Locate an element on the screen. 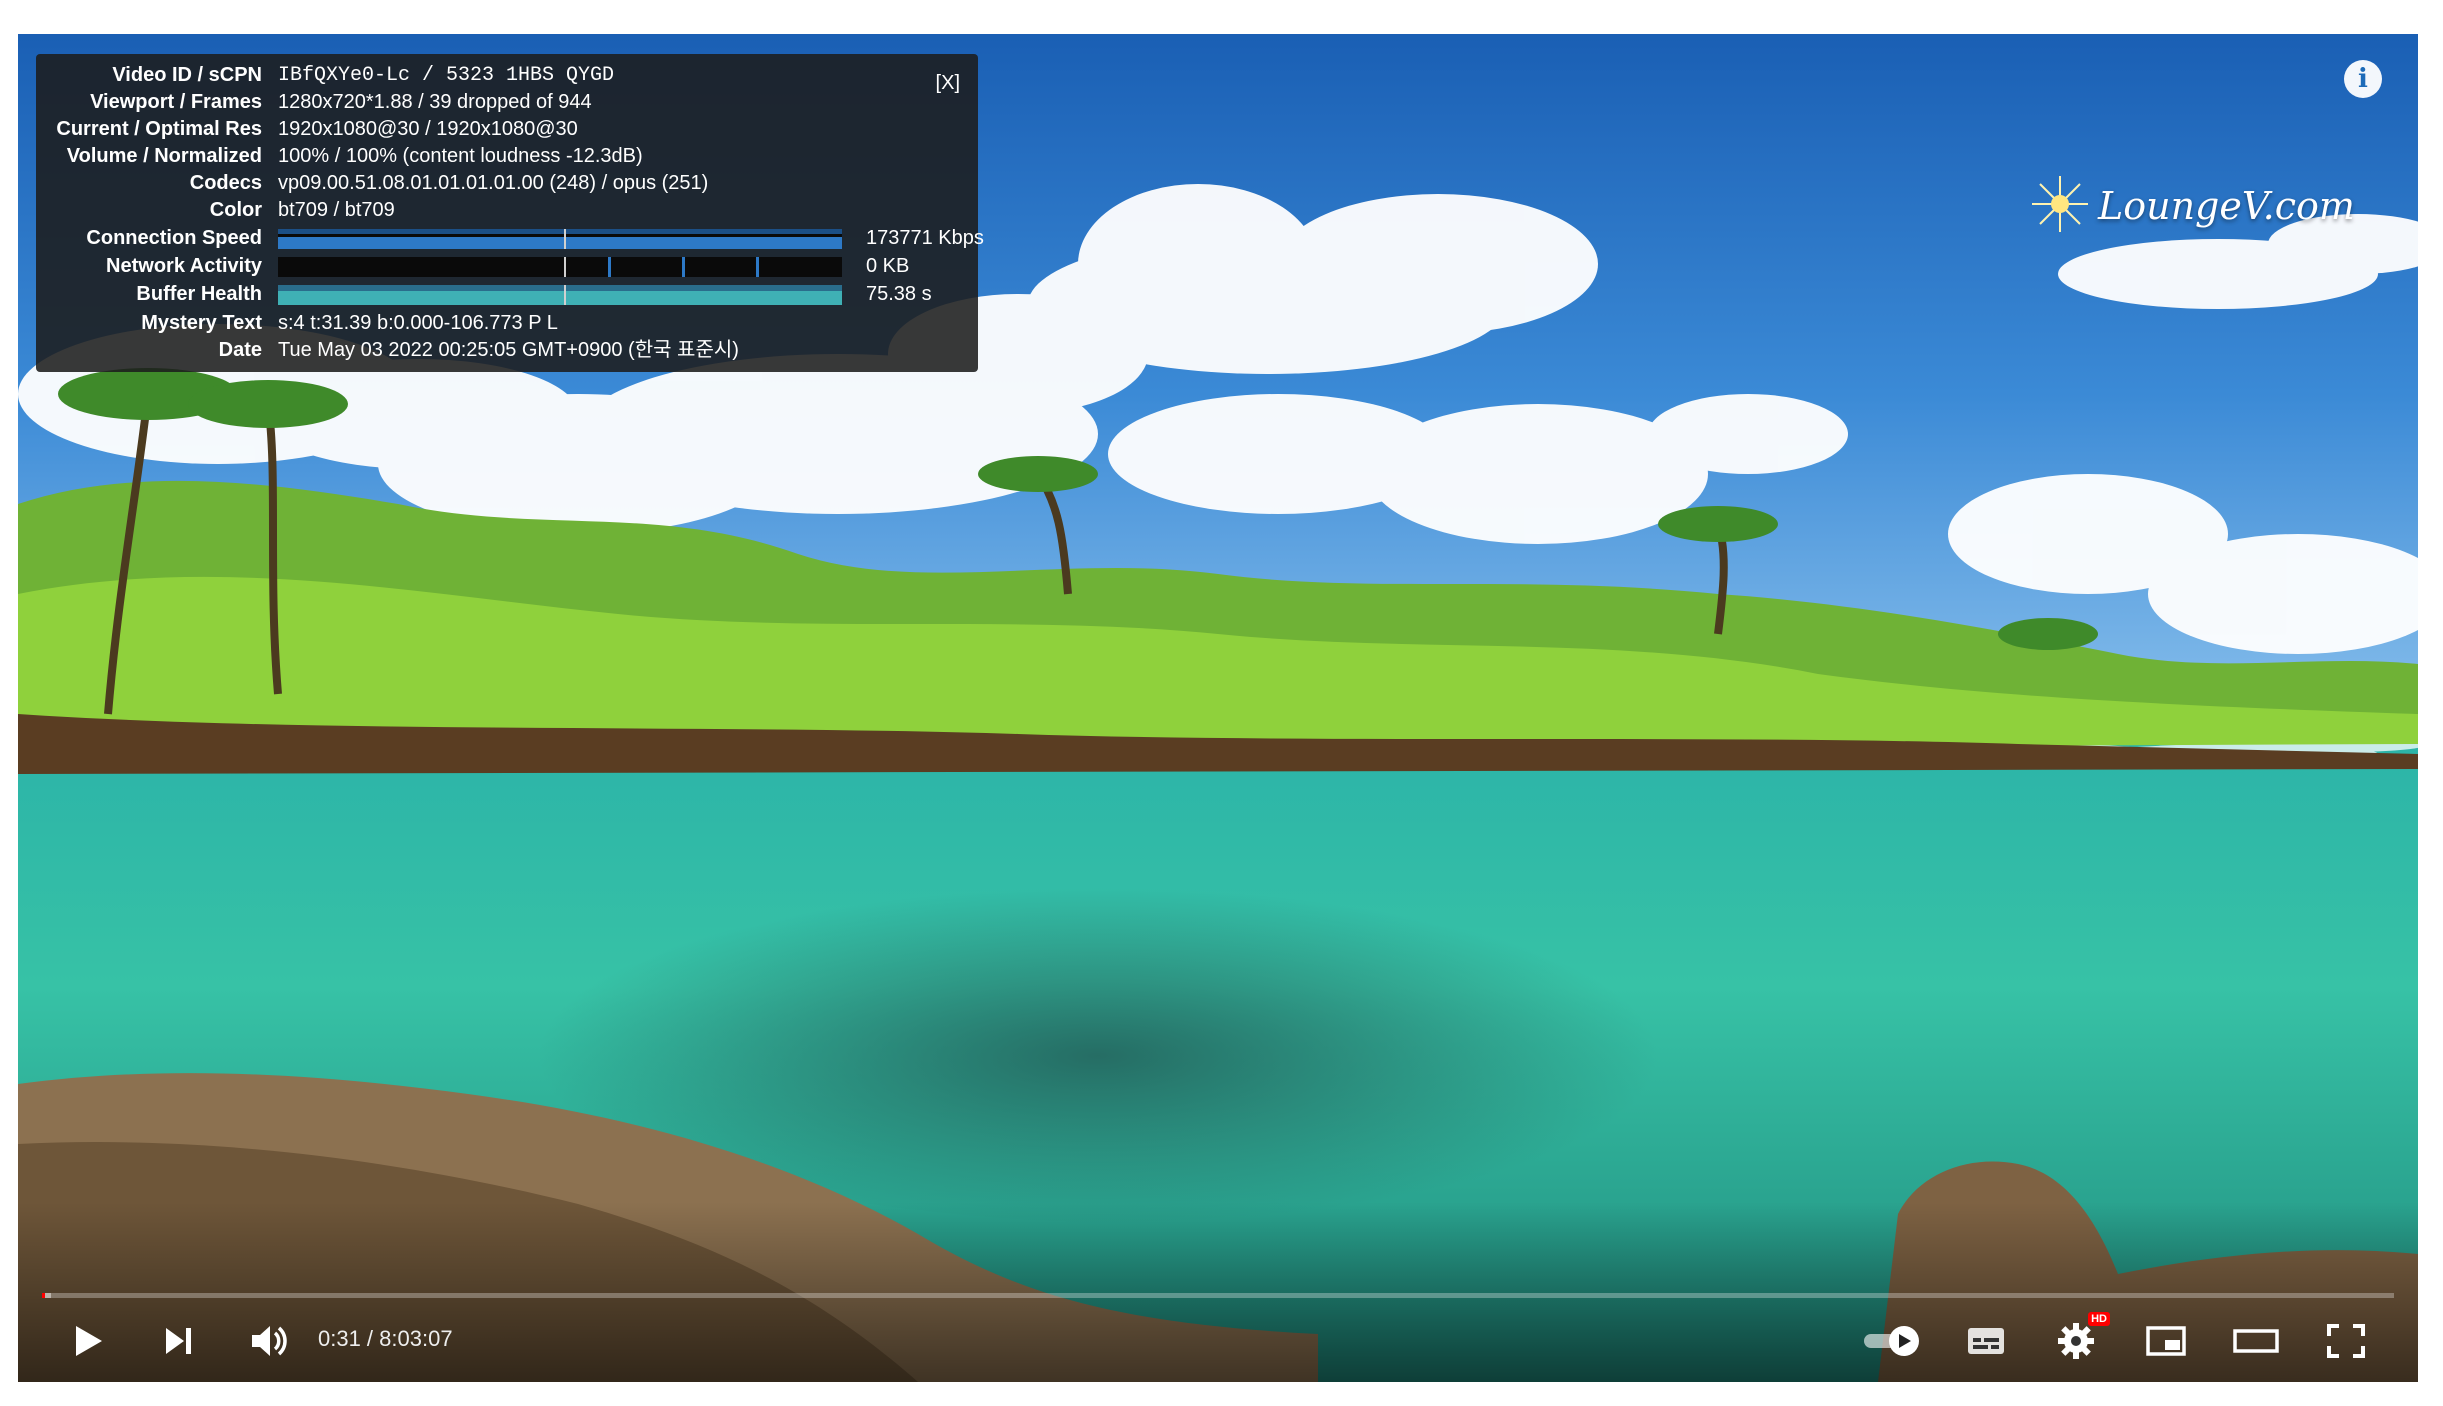  theater-mode-button is located at coordinates (2256, 1341).